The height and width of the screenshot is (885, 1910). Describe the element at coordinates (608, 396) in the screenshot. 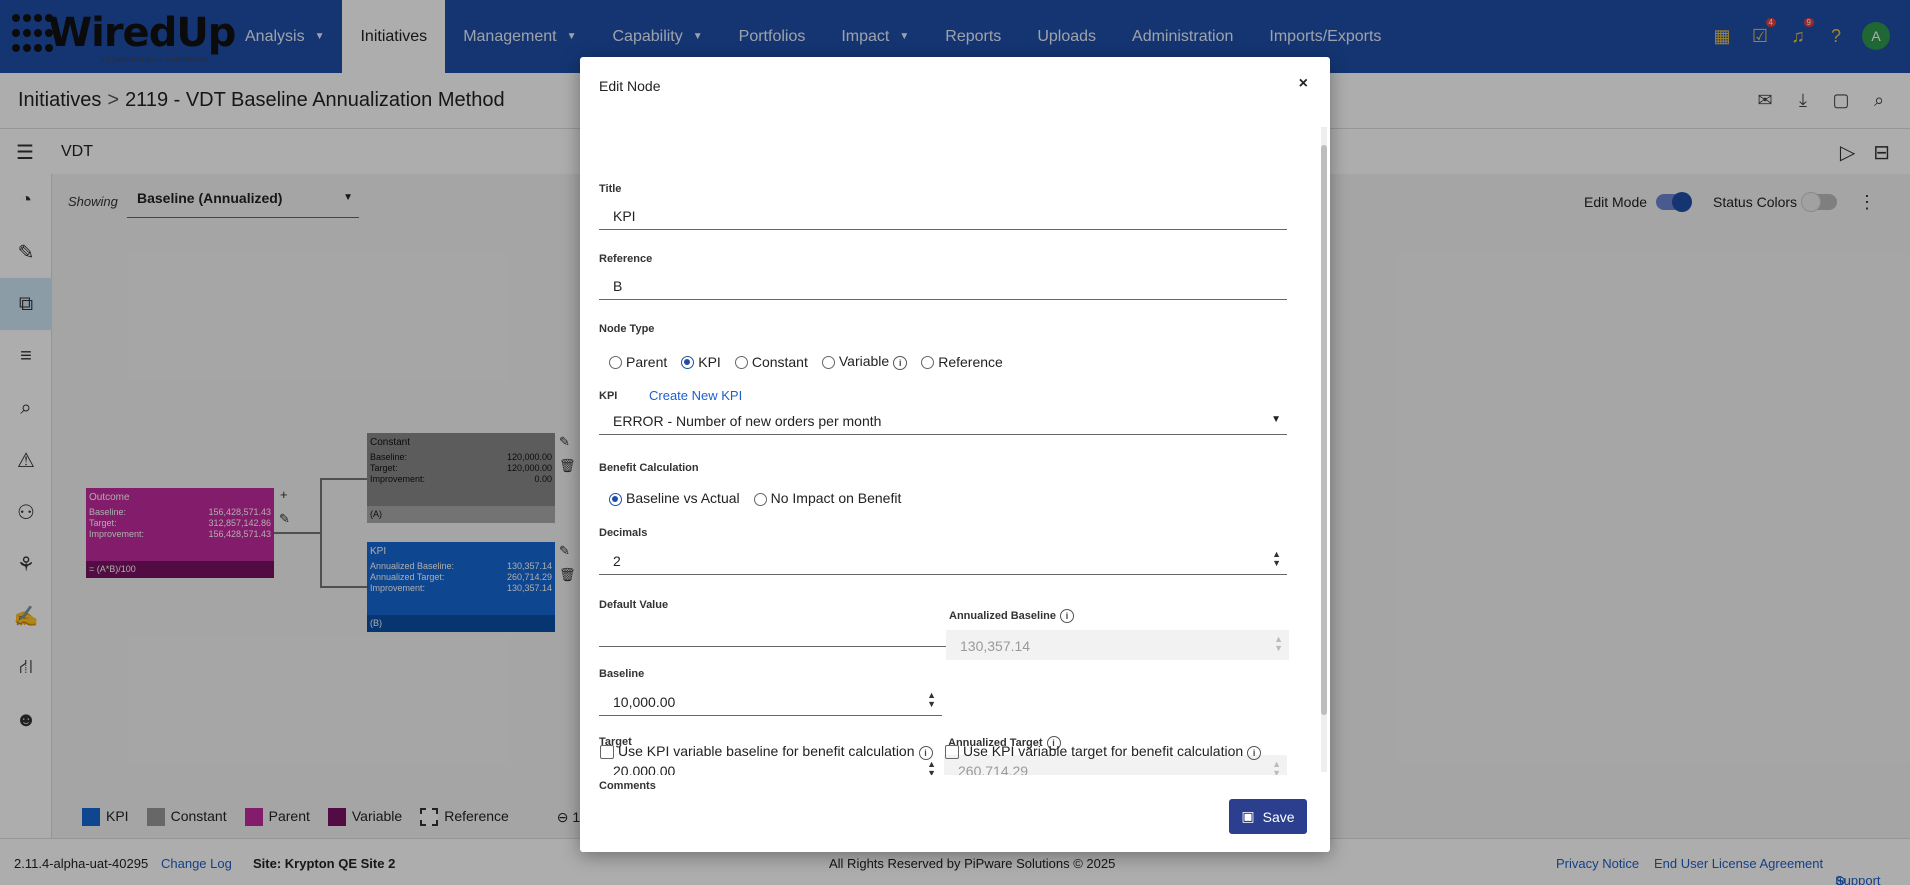

I see `kpi-label: KPI` at that location.